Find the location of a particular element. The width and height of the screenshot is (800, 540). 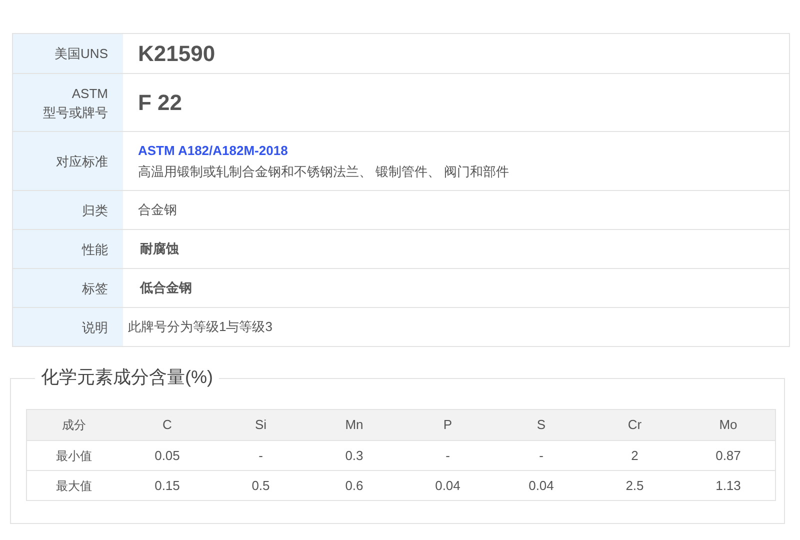

value-text: K21590 is located at coordinates (176, 54).